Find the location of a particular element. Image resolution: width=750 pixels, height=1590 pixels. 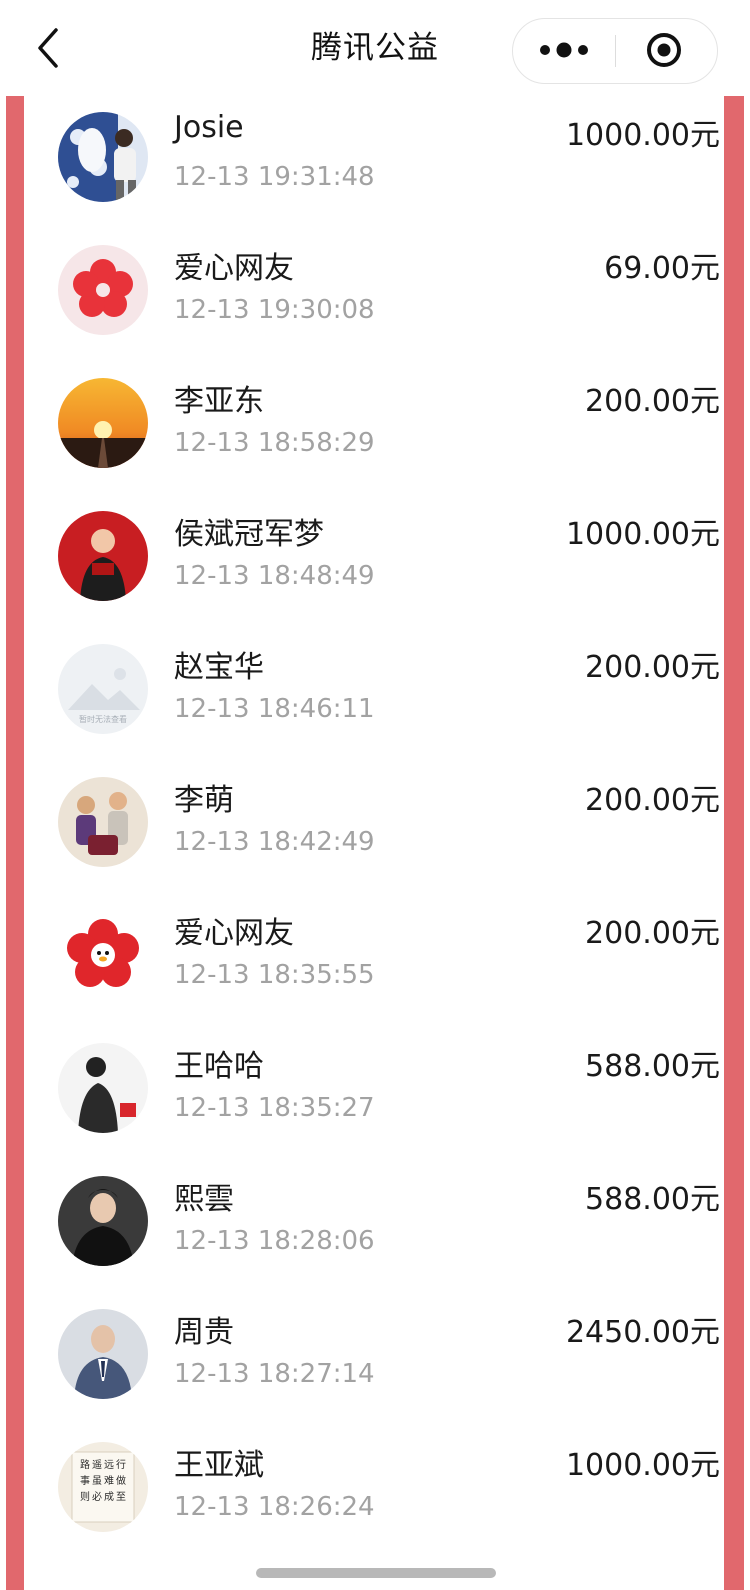

svg-text: 行 is located at coordinates (121, 1464).